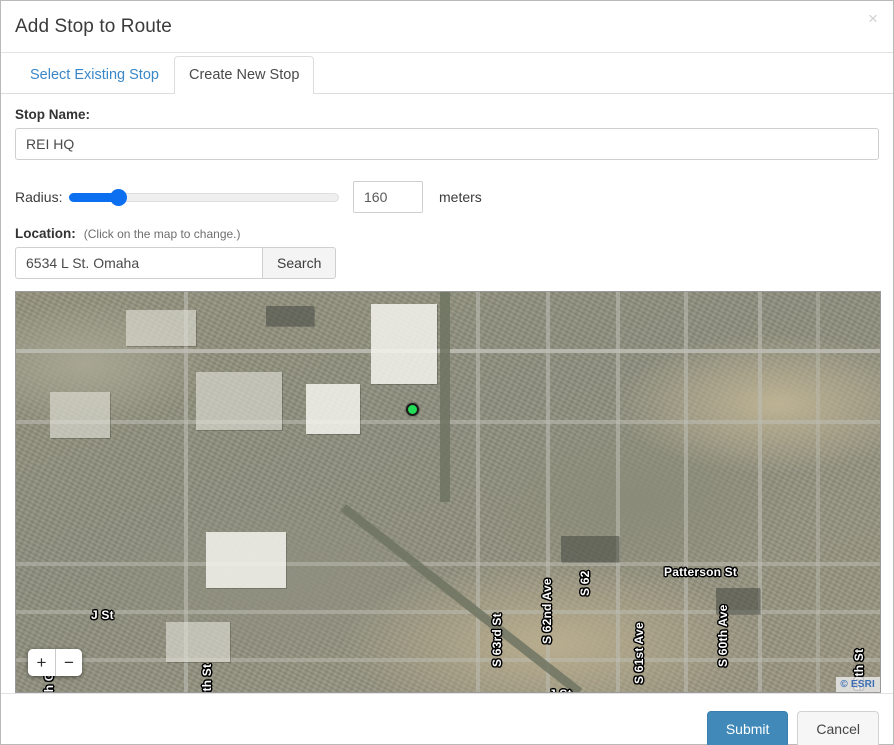 The height and width of the screenshot is (745, 894). What do you see at coordinates (447, 263) in the screenshot?
I see `location-search-row: Search` at bounding box center [447, 263].